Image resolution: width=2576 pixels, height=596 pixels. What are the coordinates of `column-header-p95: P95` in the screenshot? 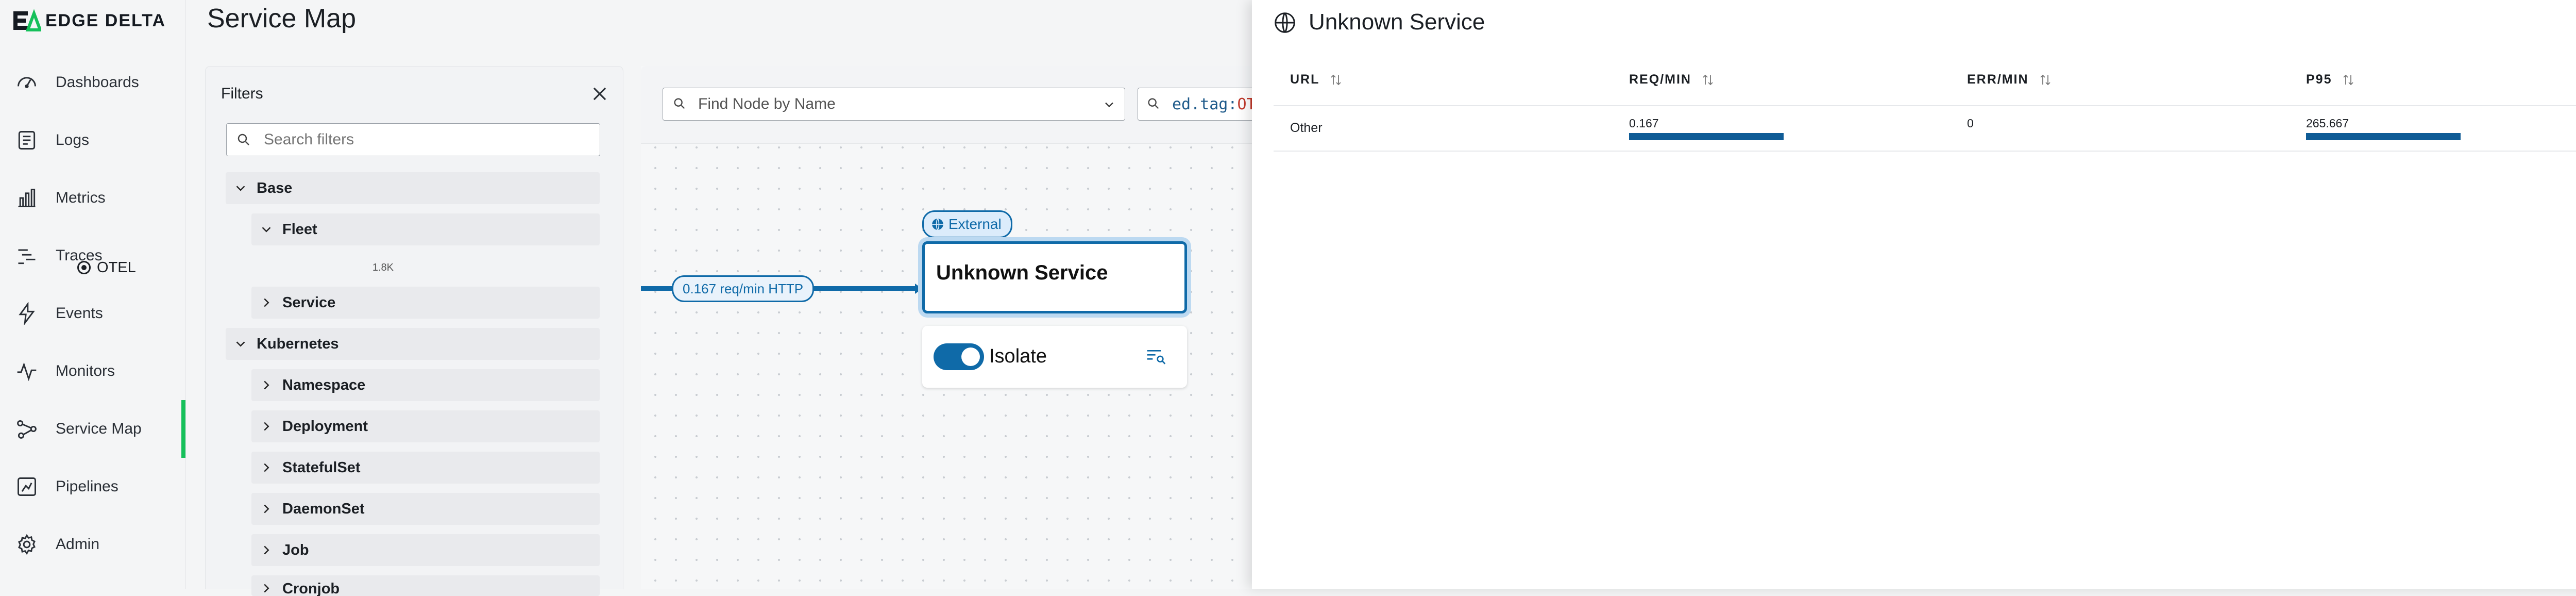 It's located at (2330, 79).